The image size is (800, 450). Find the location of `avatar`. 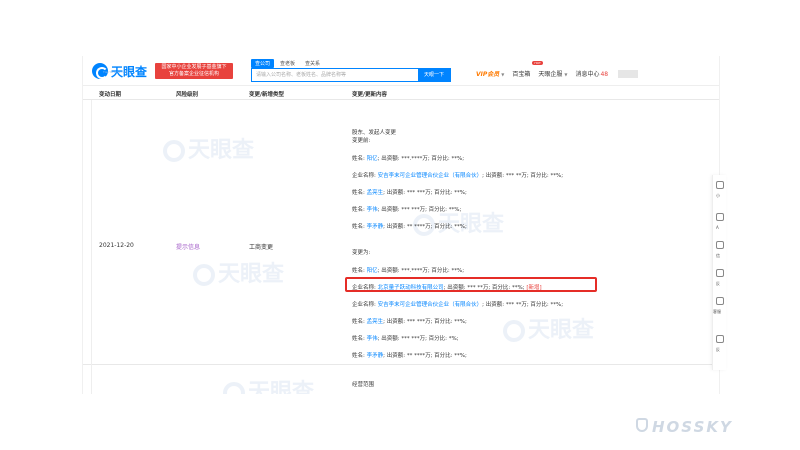

avatar is located at coordinates (628, 73).